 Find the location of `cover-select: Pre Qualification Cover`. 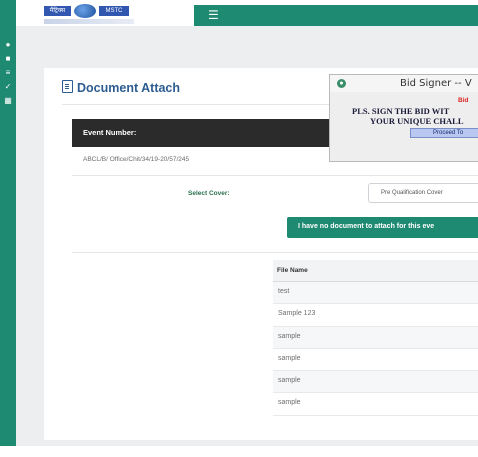

cover-select: Pre Qualification Cover is located at coordinates (423, 193).